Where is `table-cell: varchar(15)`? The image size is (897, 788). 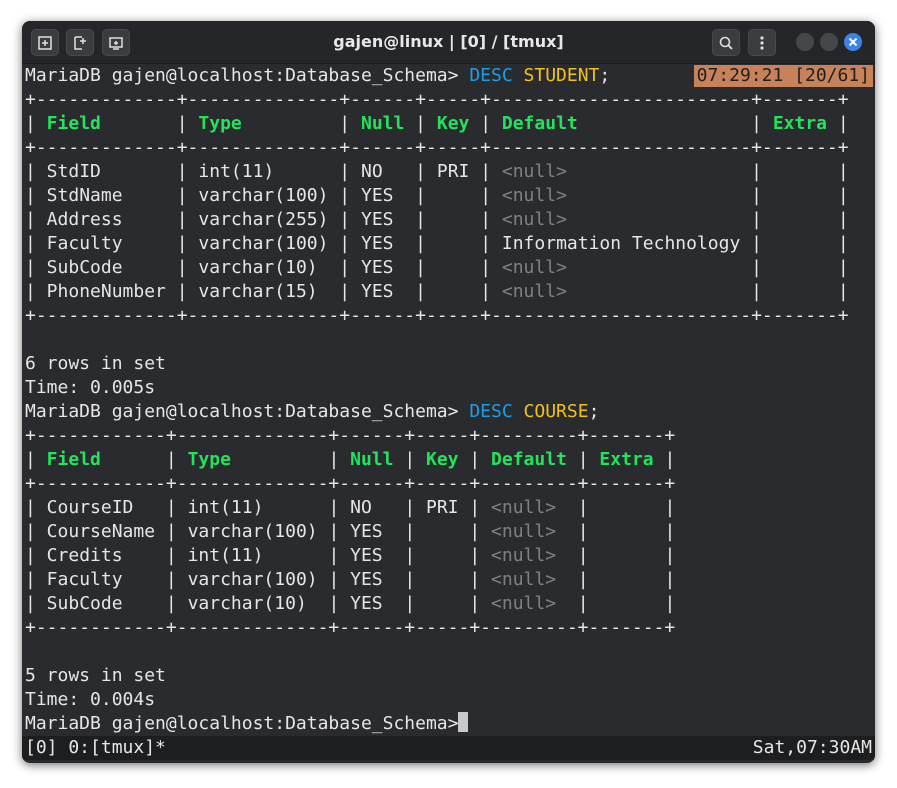
table-cell: varchar(15) is located at coordinates (263, 291).